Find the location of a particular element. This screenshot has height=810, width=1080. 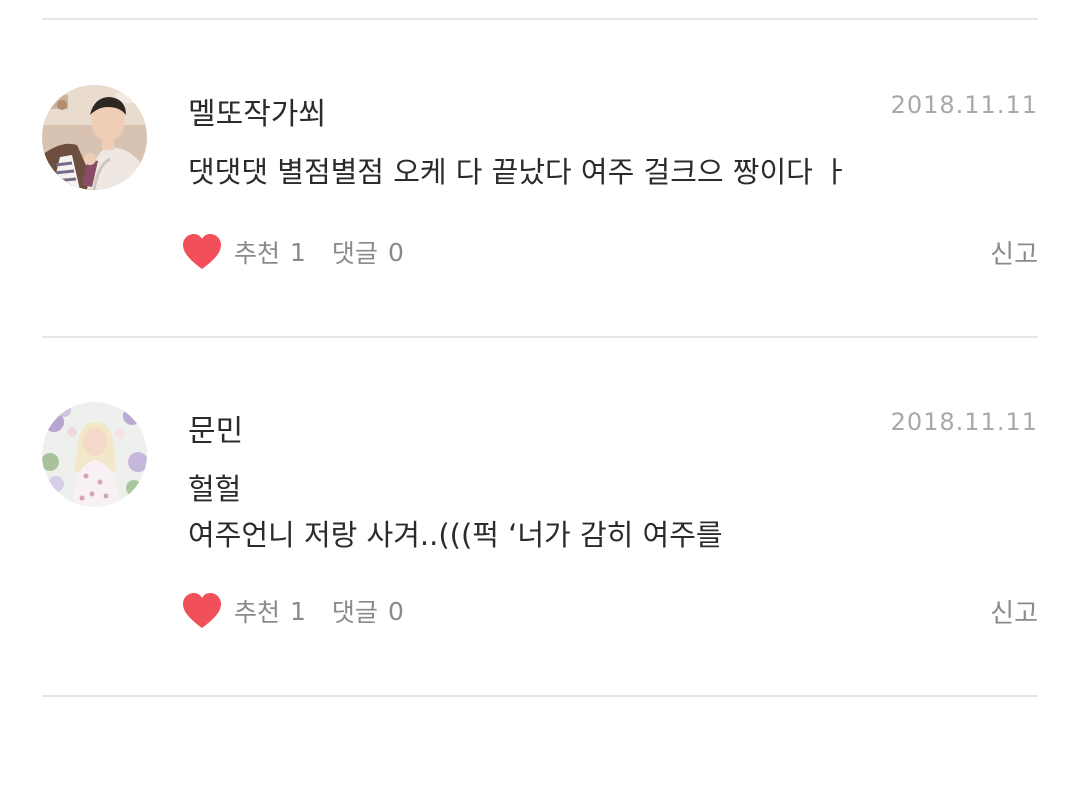

comment-author: 문민 is located at coordinates (215, 428).